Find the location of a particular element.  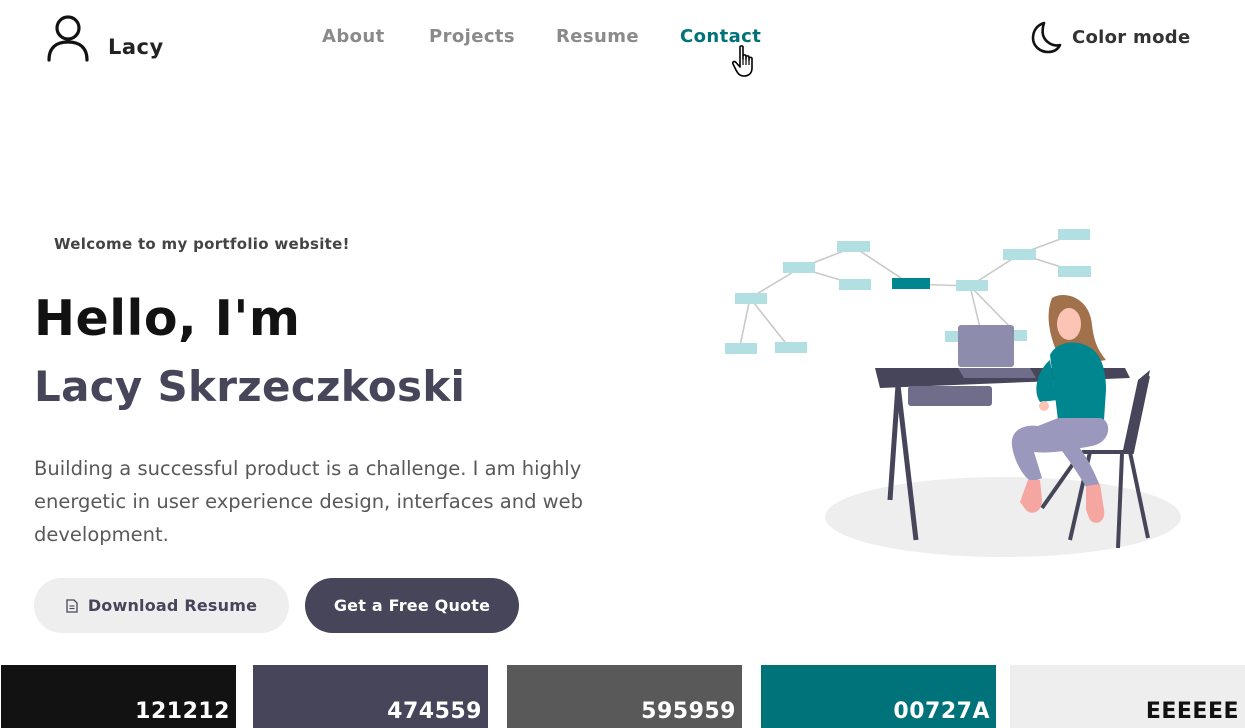

swatch-label: EEEEEE is located at coordinates (1192, 711).